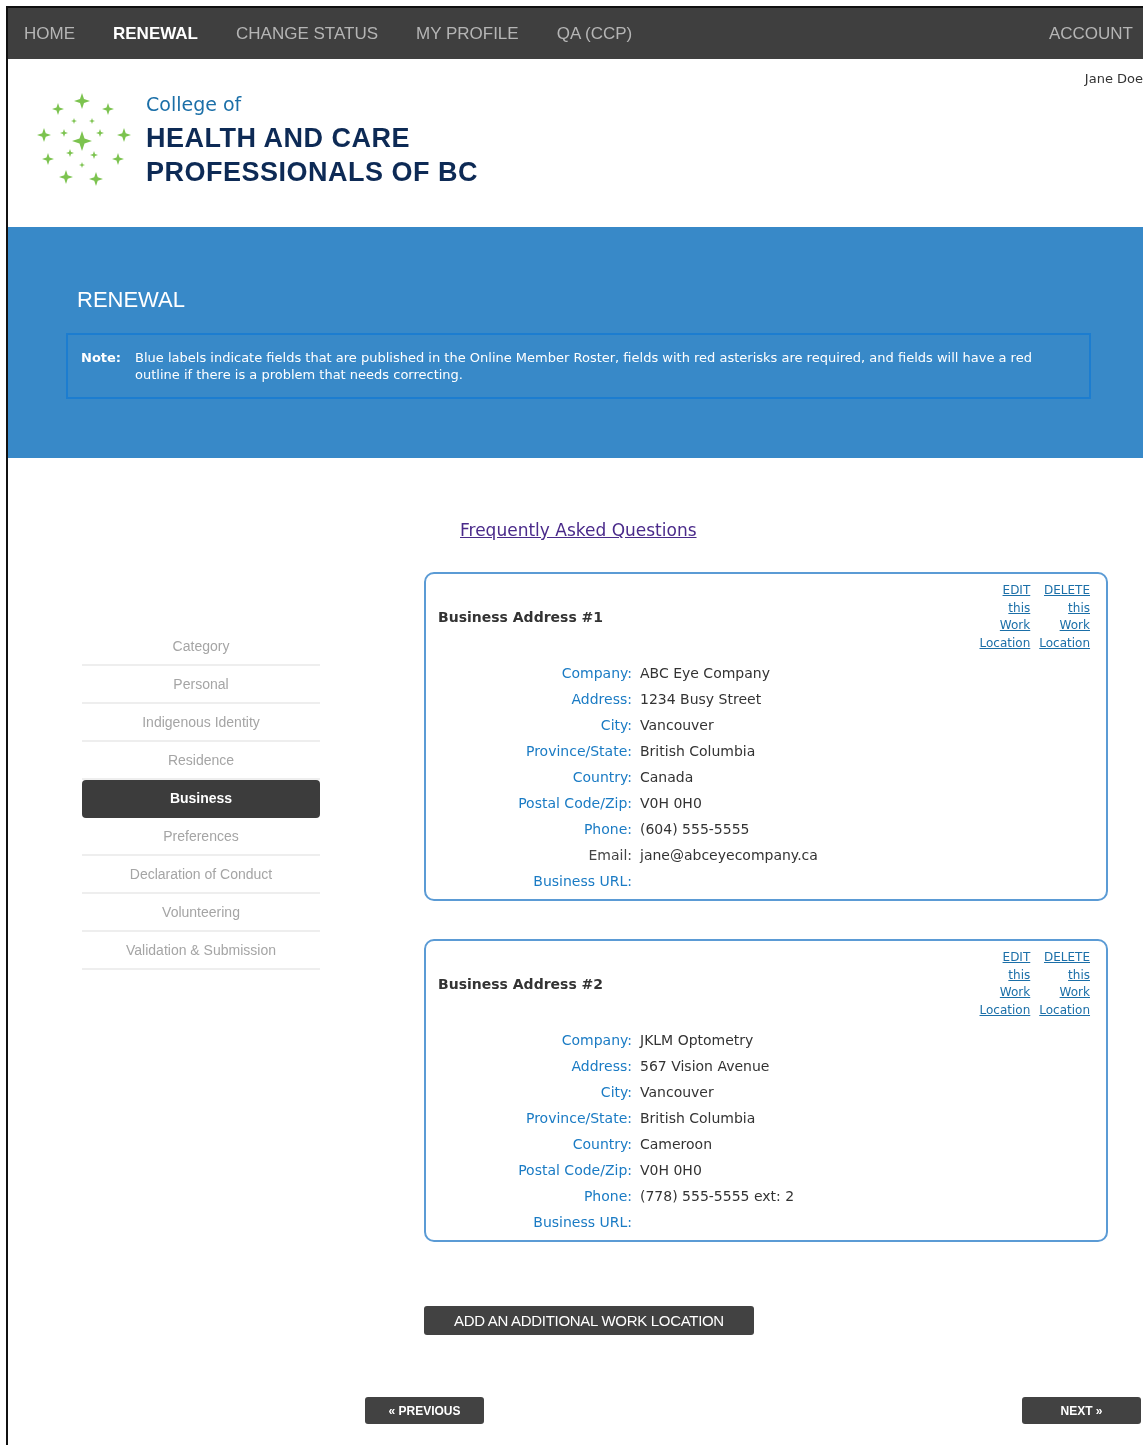  I want to click on nav-link: RENEWAL, so click(155, 33).